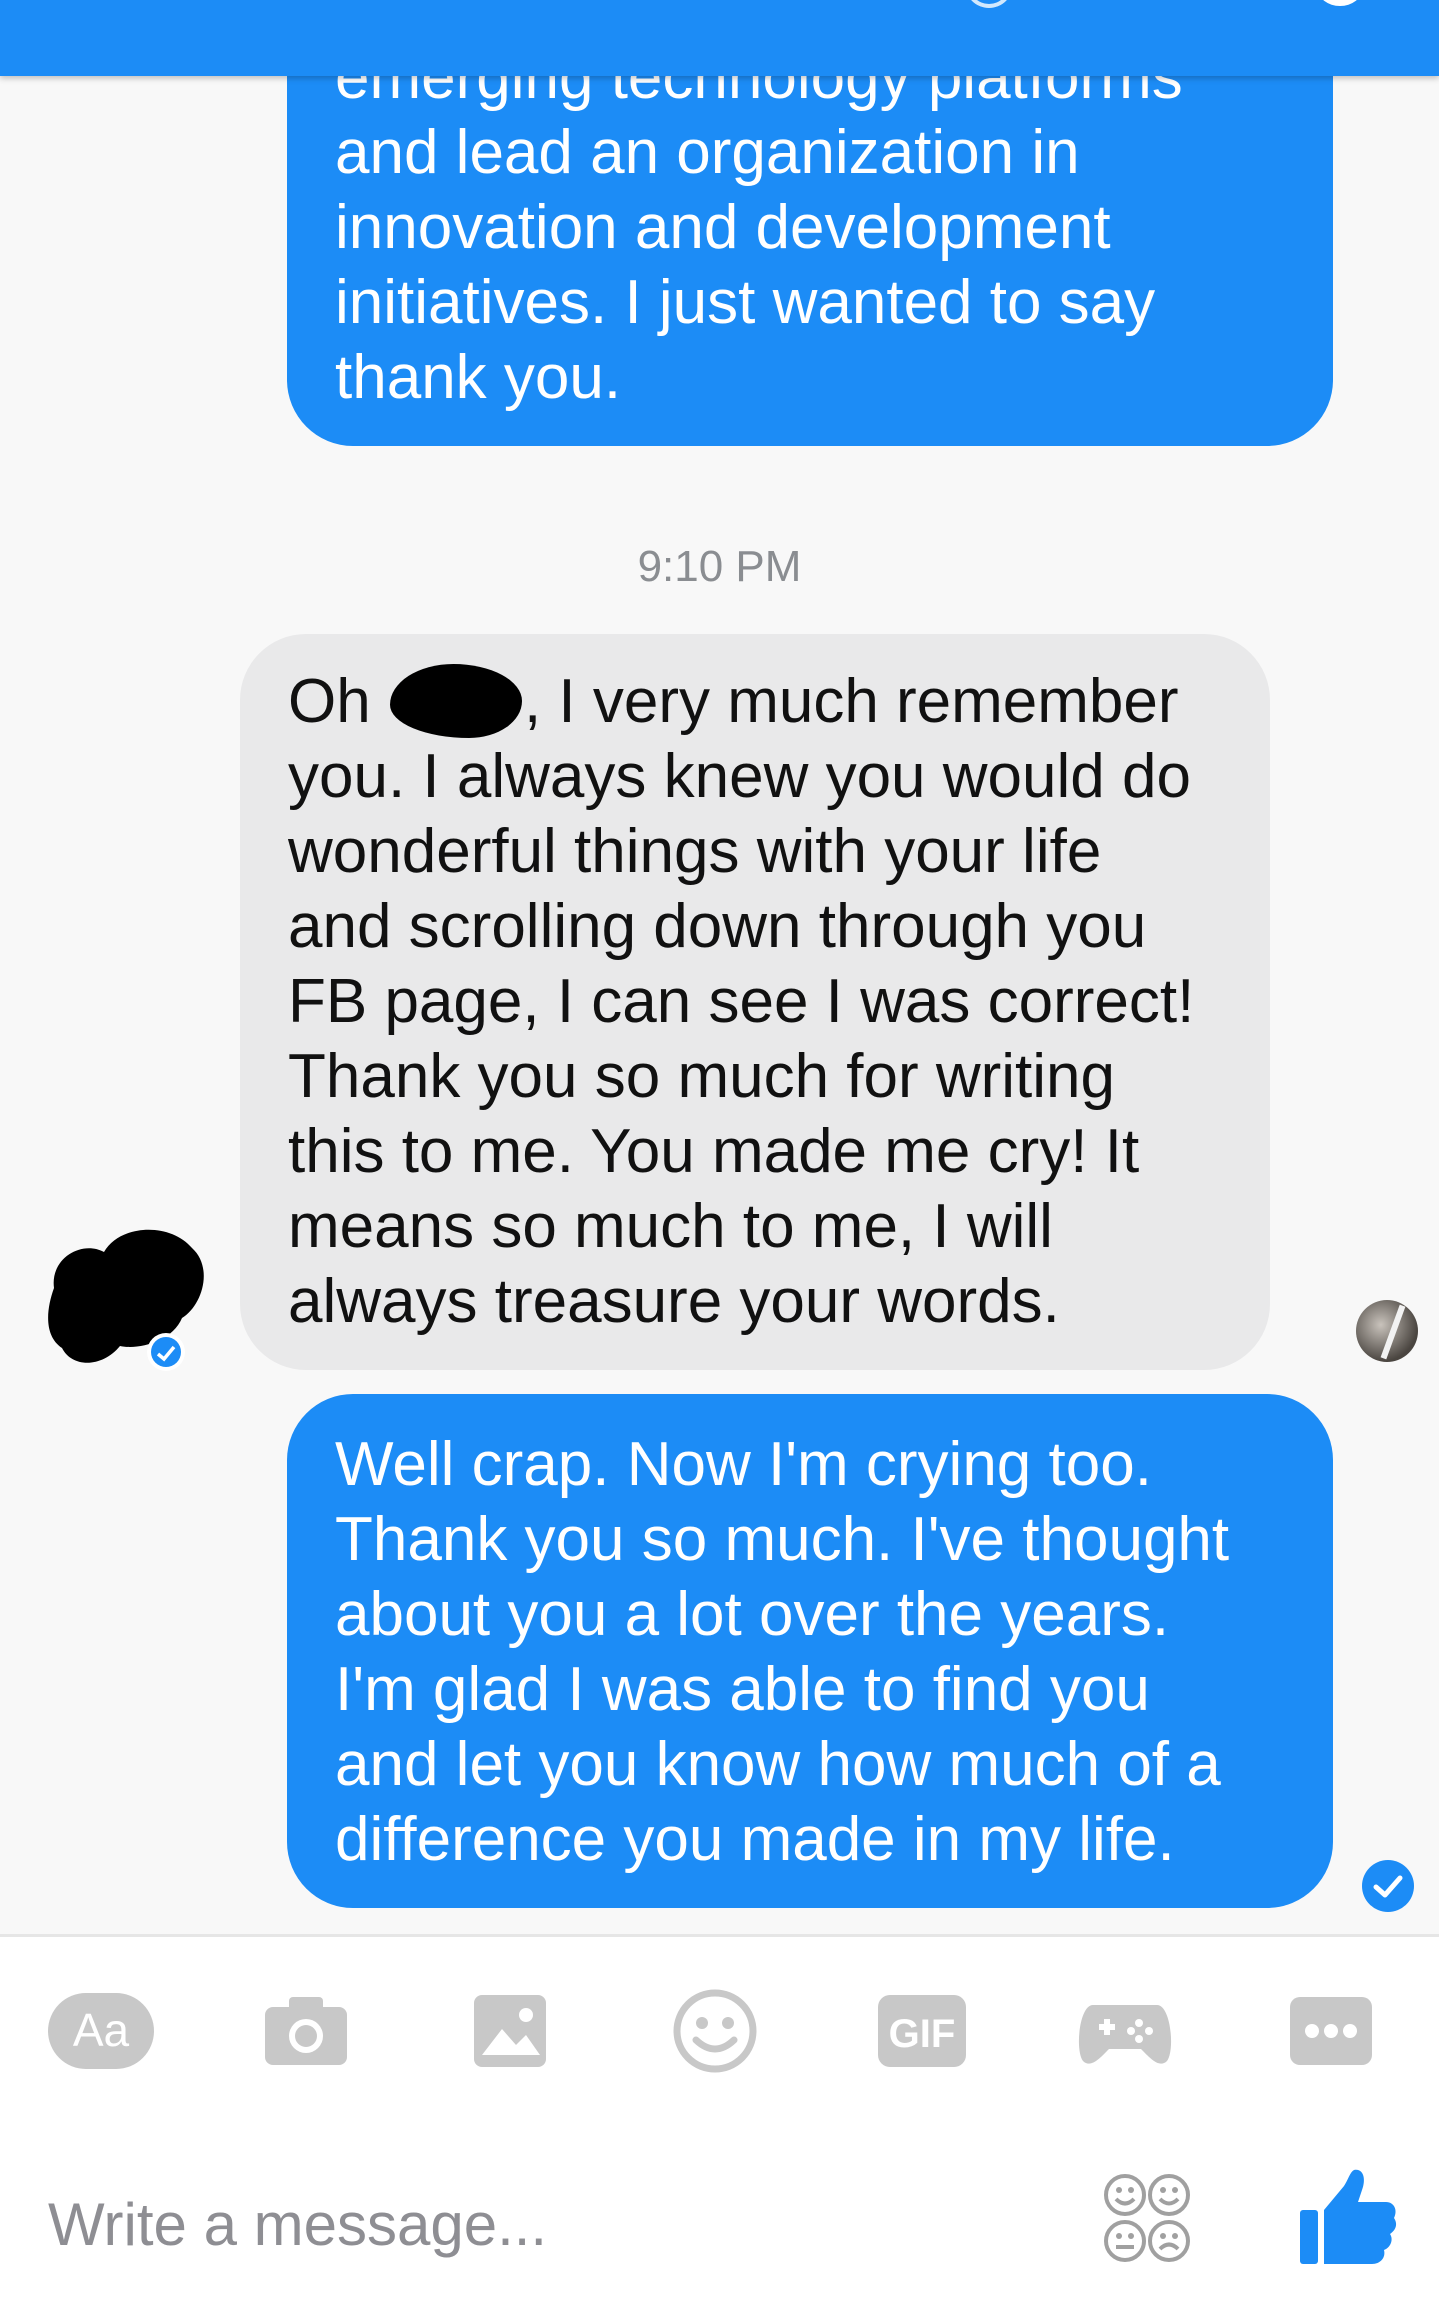 This screenshot has width=1439, height=2318. What do you see at coordinates (719, 38) in the screenshot?
I see `top-bar` at bounding box center [719, 38].